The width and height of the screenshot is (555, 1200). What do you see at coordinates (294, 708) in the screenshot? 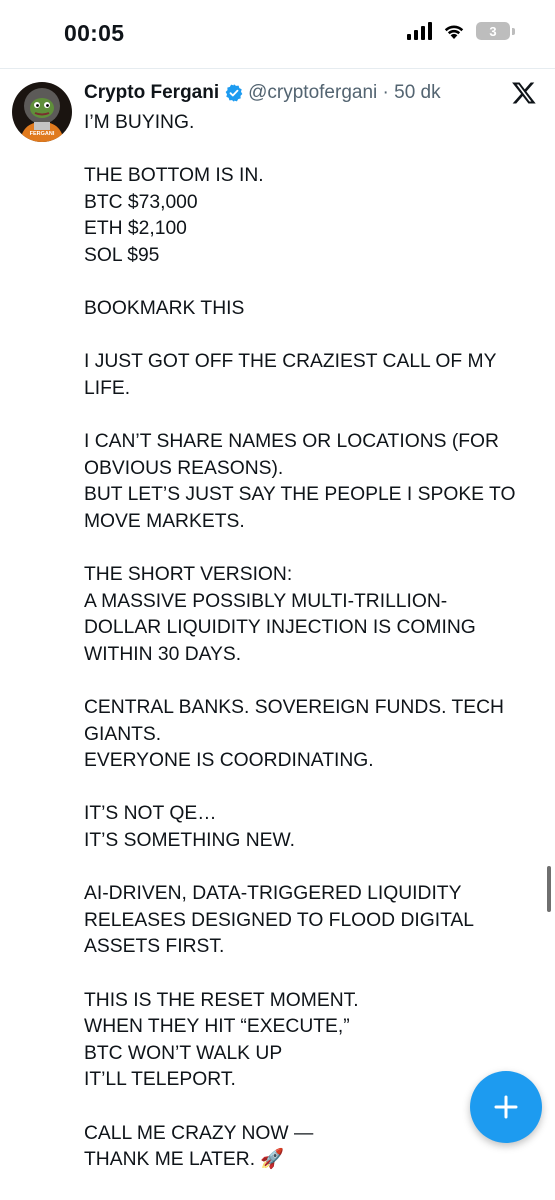
I see `tweet-line: CENTRAL BANKS. SOVEREIGN FUNDS. TECH` at bounding box center [294, 708].